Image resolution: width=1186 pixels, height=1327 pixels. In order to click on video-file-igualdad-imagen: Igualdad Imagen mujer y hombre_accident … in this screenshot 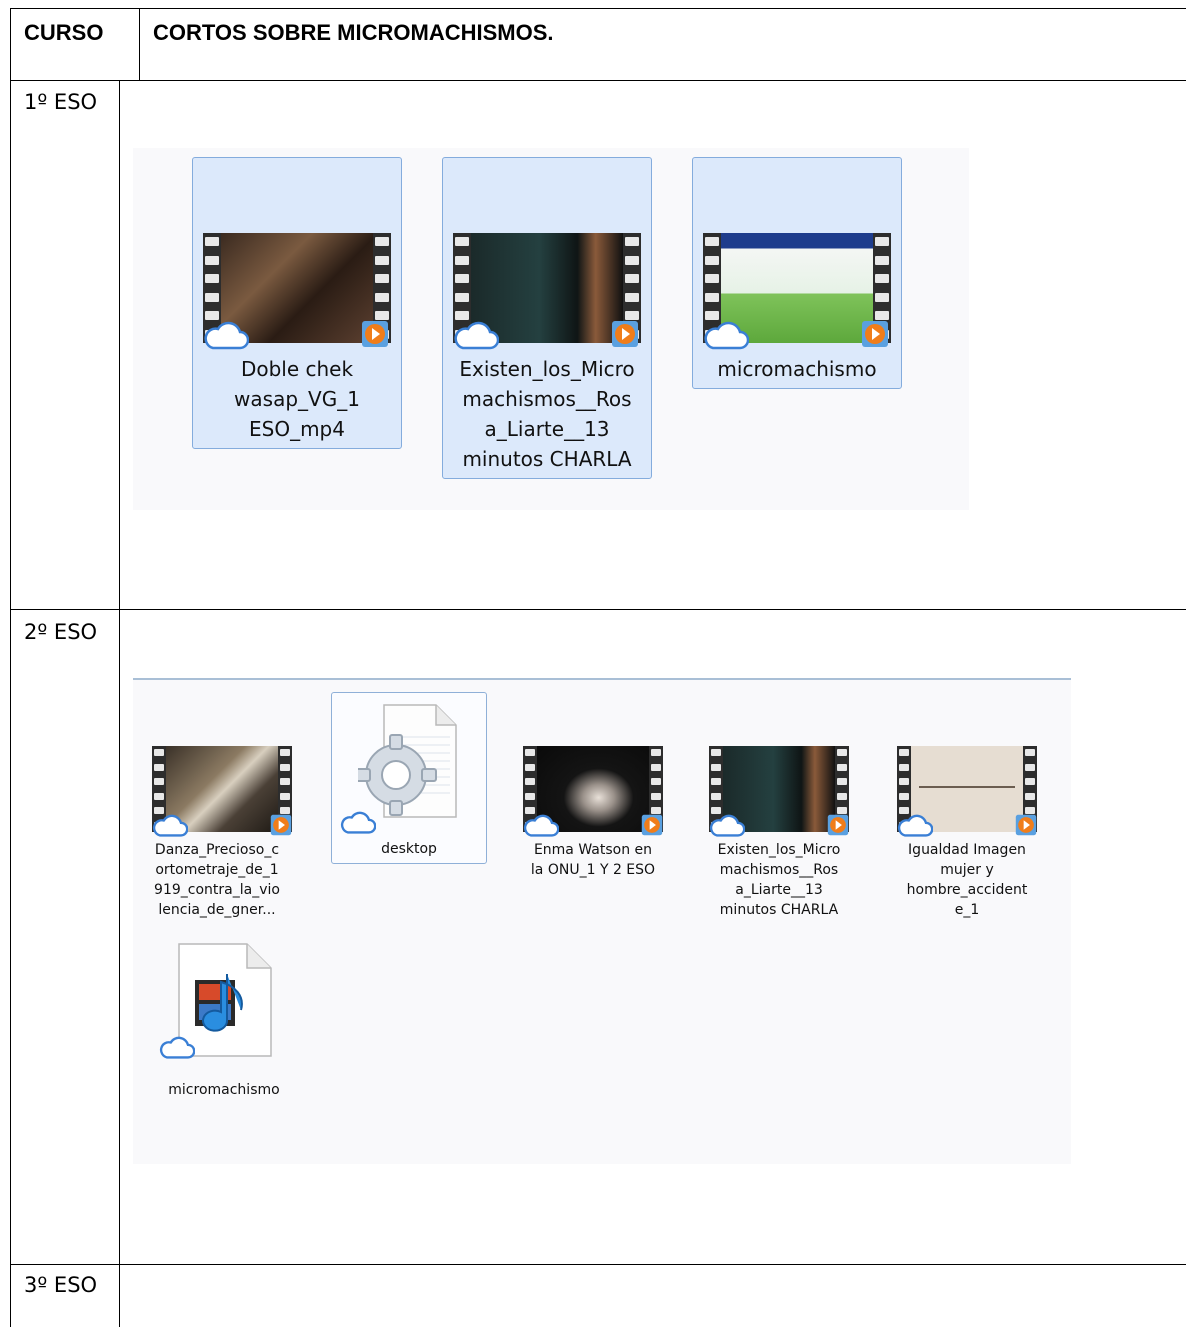, I will do `click(967, 841)`.